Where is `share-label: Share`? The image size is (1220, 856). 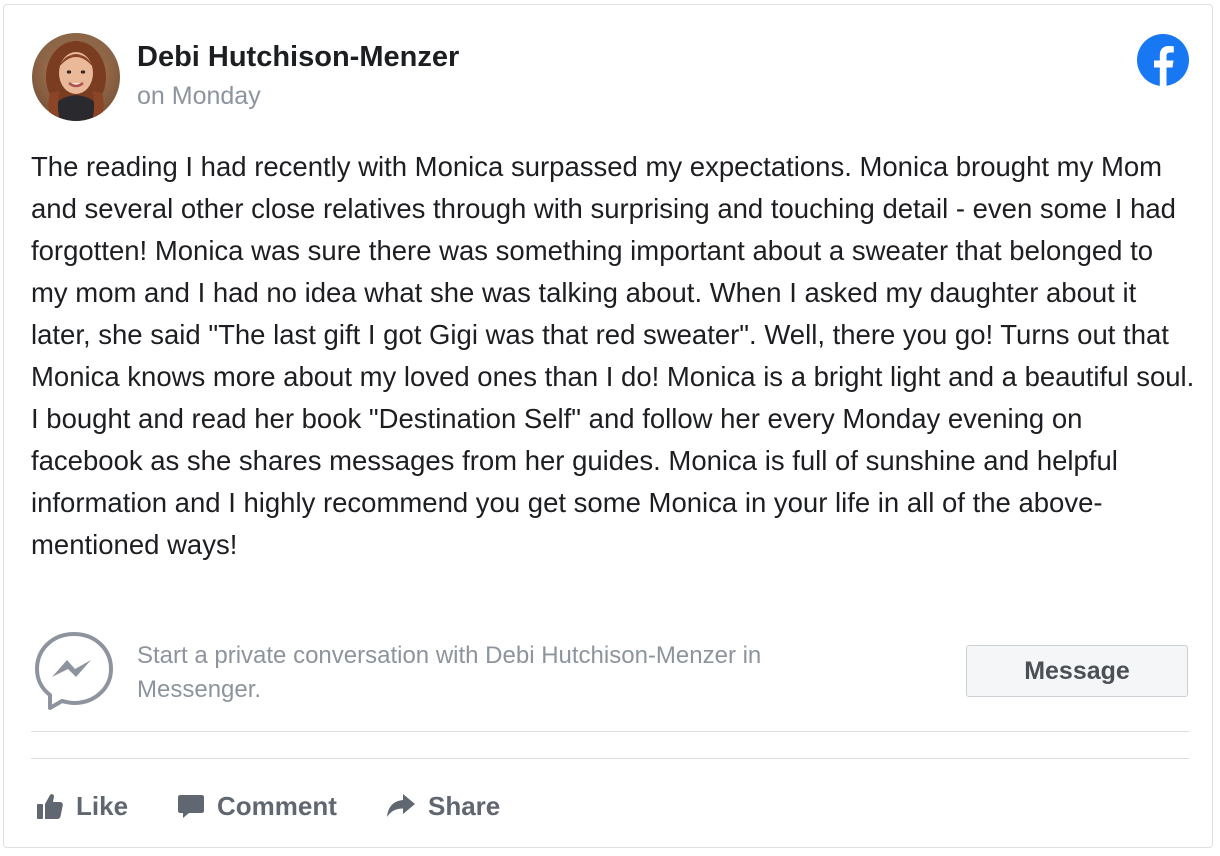
share-label: Share is located at coordinates (464, 805).